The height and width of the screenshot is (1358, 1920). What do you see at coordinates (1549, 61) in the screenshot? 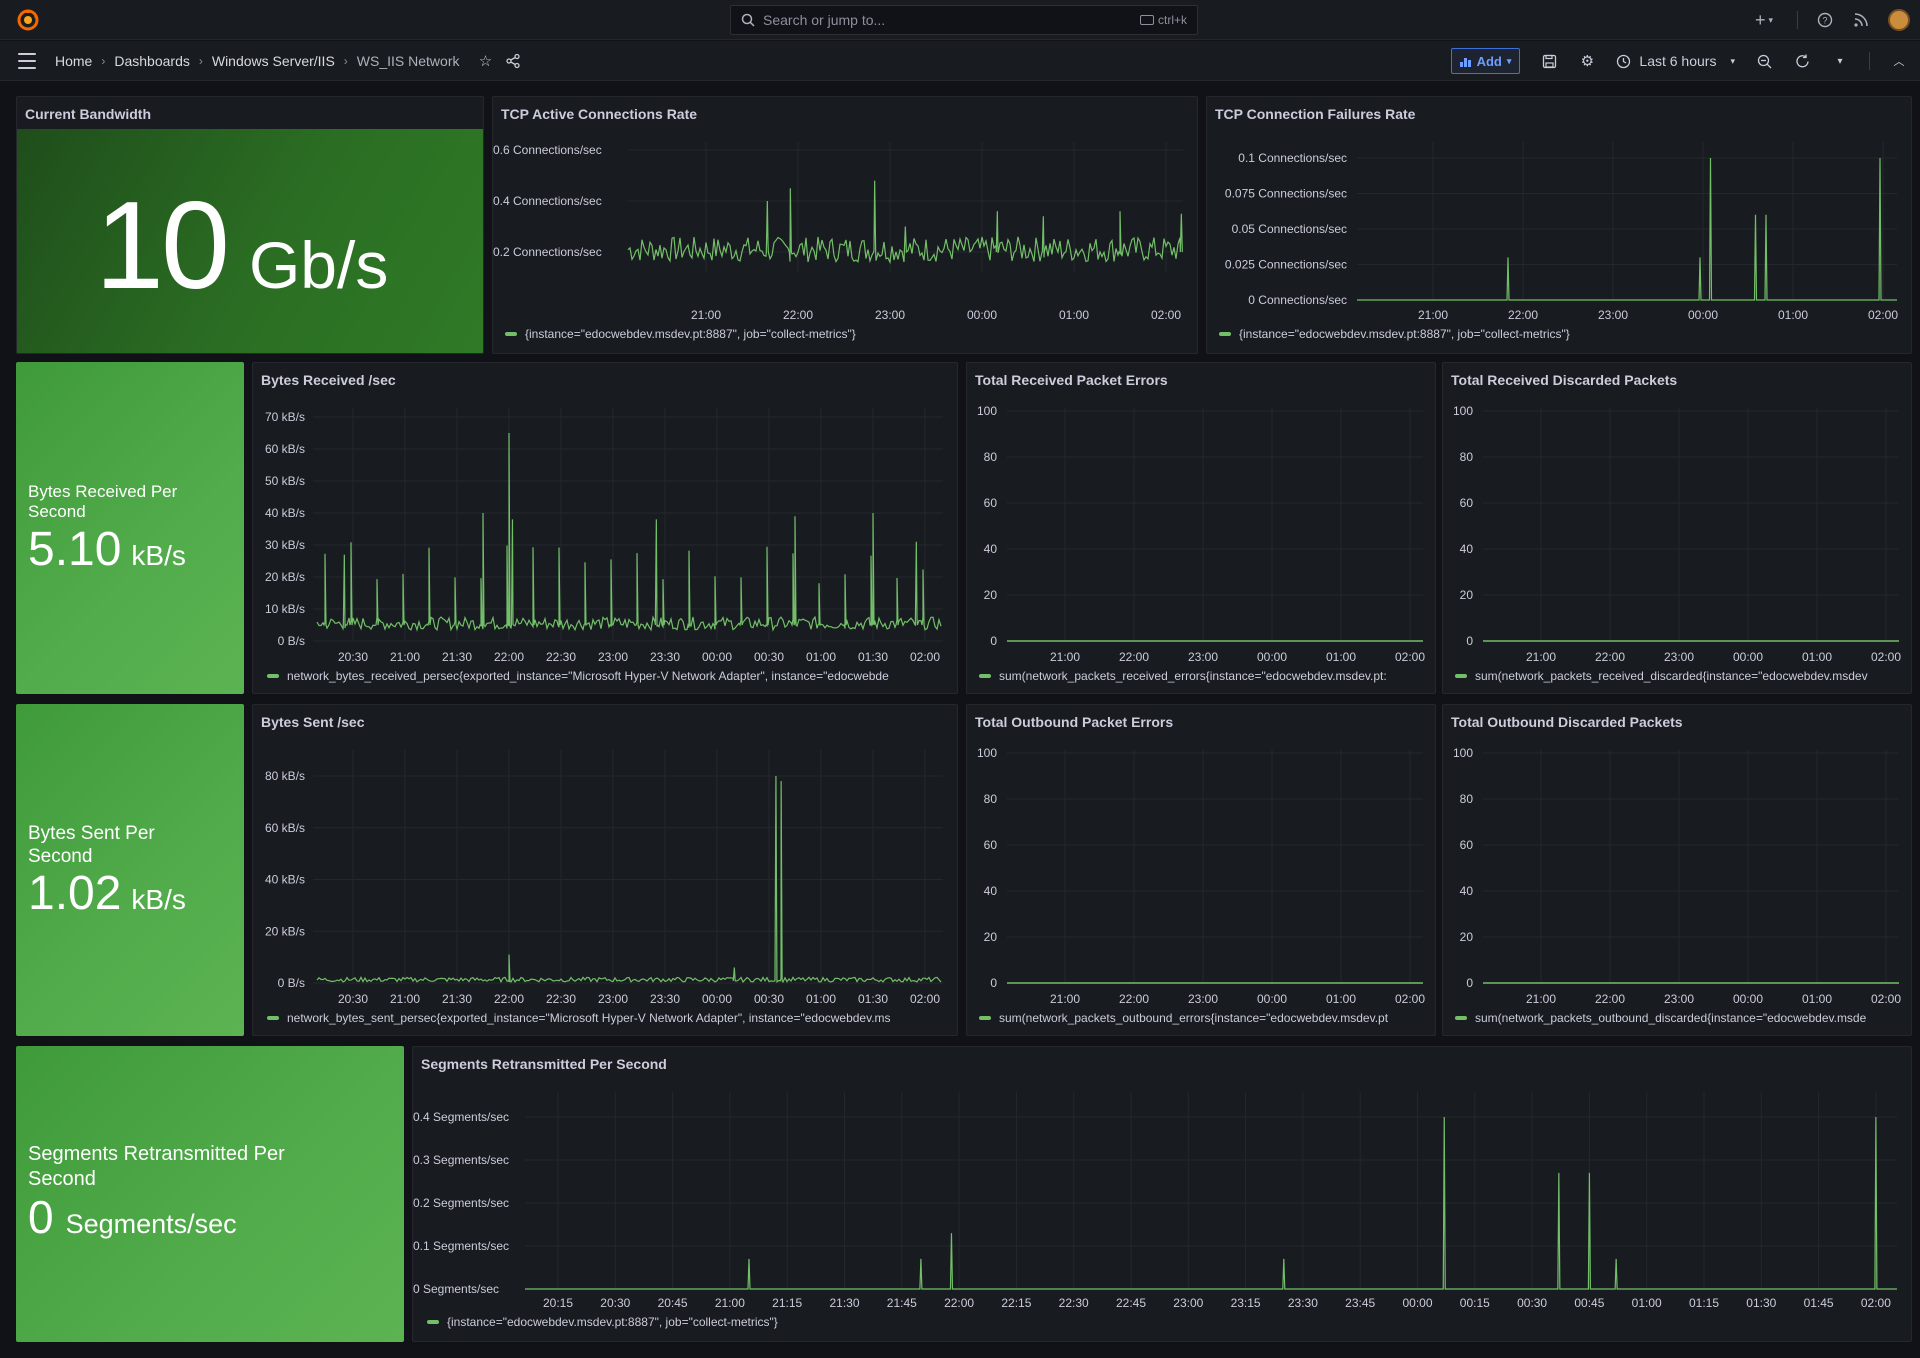
I see `save-icon` at bounding box center [1549, 61].